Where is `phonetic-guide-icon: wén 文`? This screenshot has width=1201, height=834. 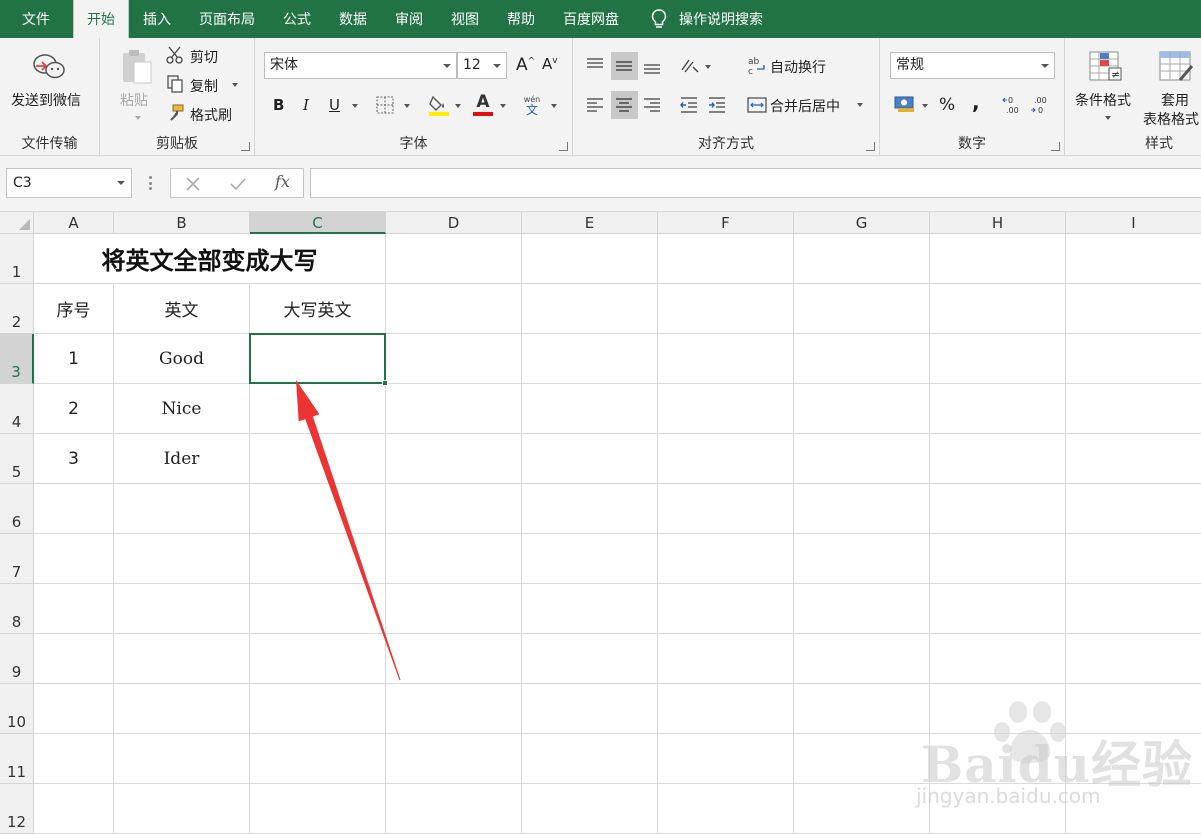 phonetic-guide-icon: wén 文 is located at coordinates (532, 105).